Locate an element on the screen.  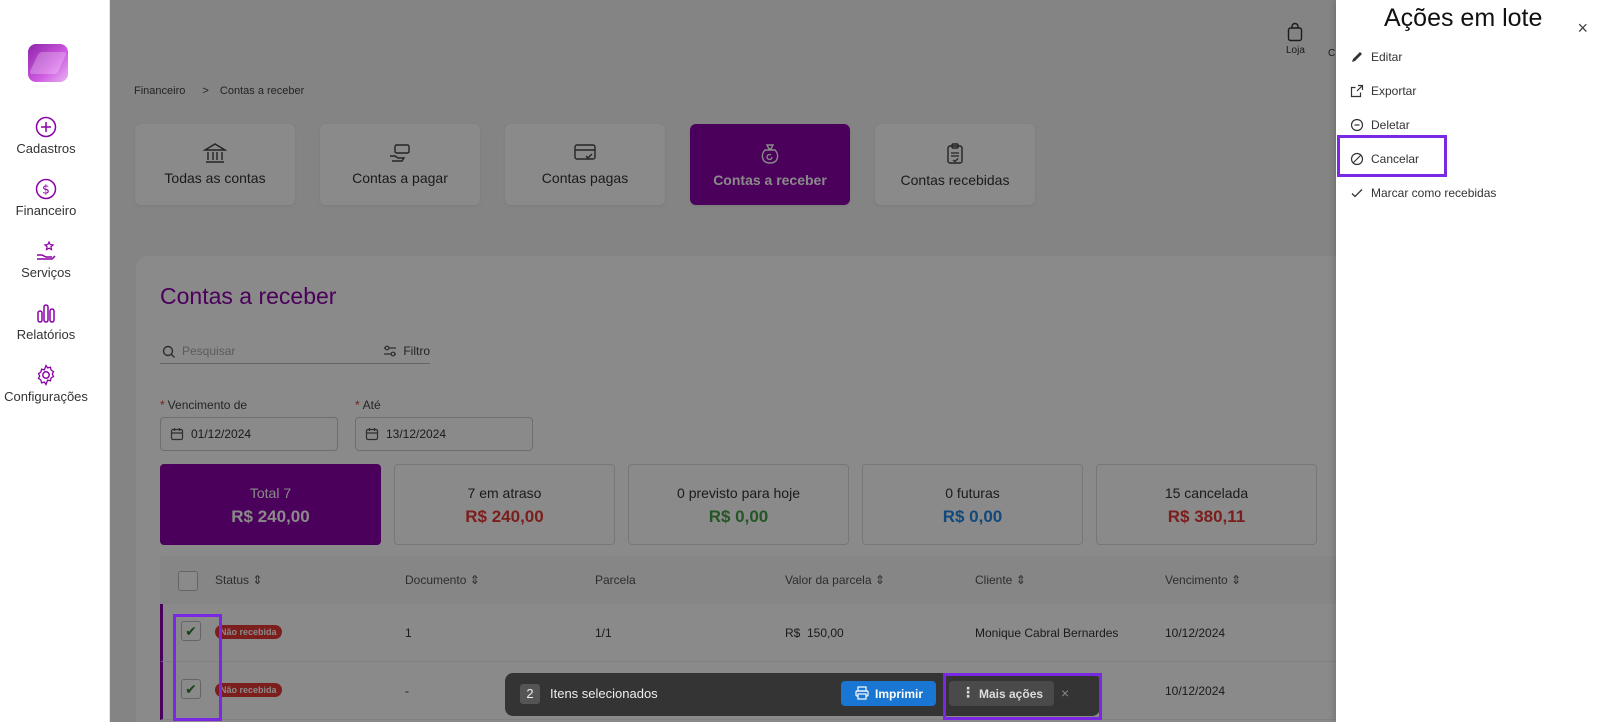
printer-icon is located at coordinates (862, 693).